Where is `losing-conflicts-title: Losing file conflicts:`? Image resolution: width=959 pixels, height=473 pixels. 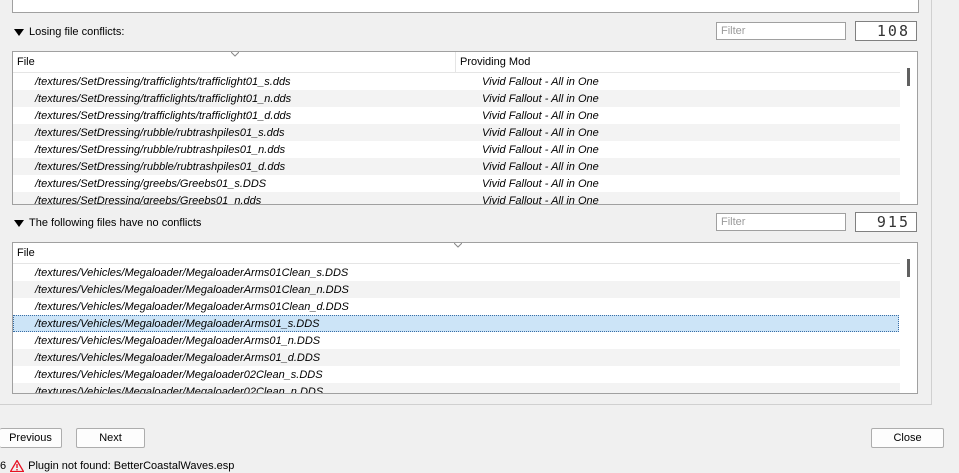
losing-conflicts-title: Losing file conflicts: is located at coordinates (77, 32).